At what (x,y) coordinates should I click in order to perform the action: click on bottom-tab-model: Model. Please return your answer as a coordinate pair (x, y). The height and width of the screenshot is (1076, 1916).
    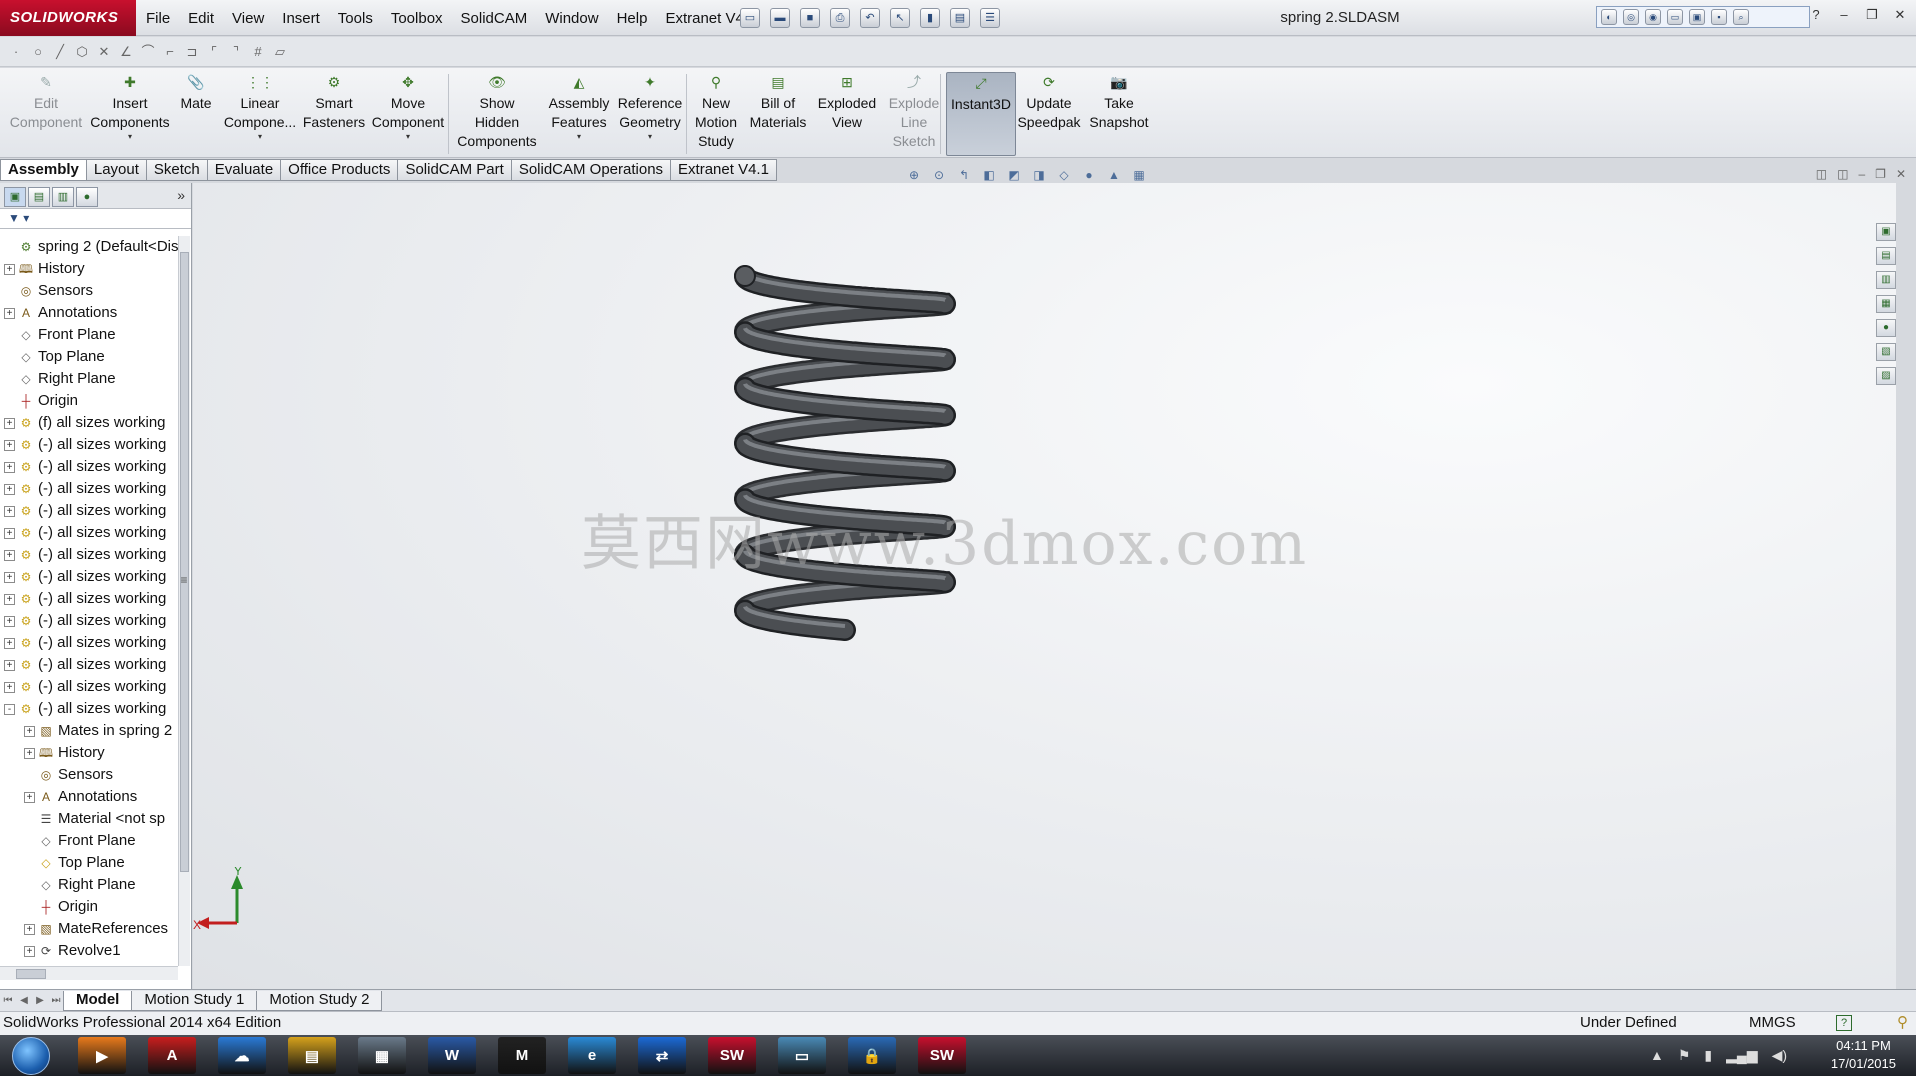
    Looking at the image, I should click on (98, 1000).